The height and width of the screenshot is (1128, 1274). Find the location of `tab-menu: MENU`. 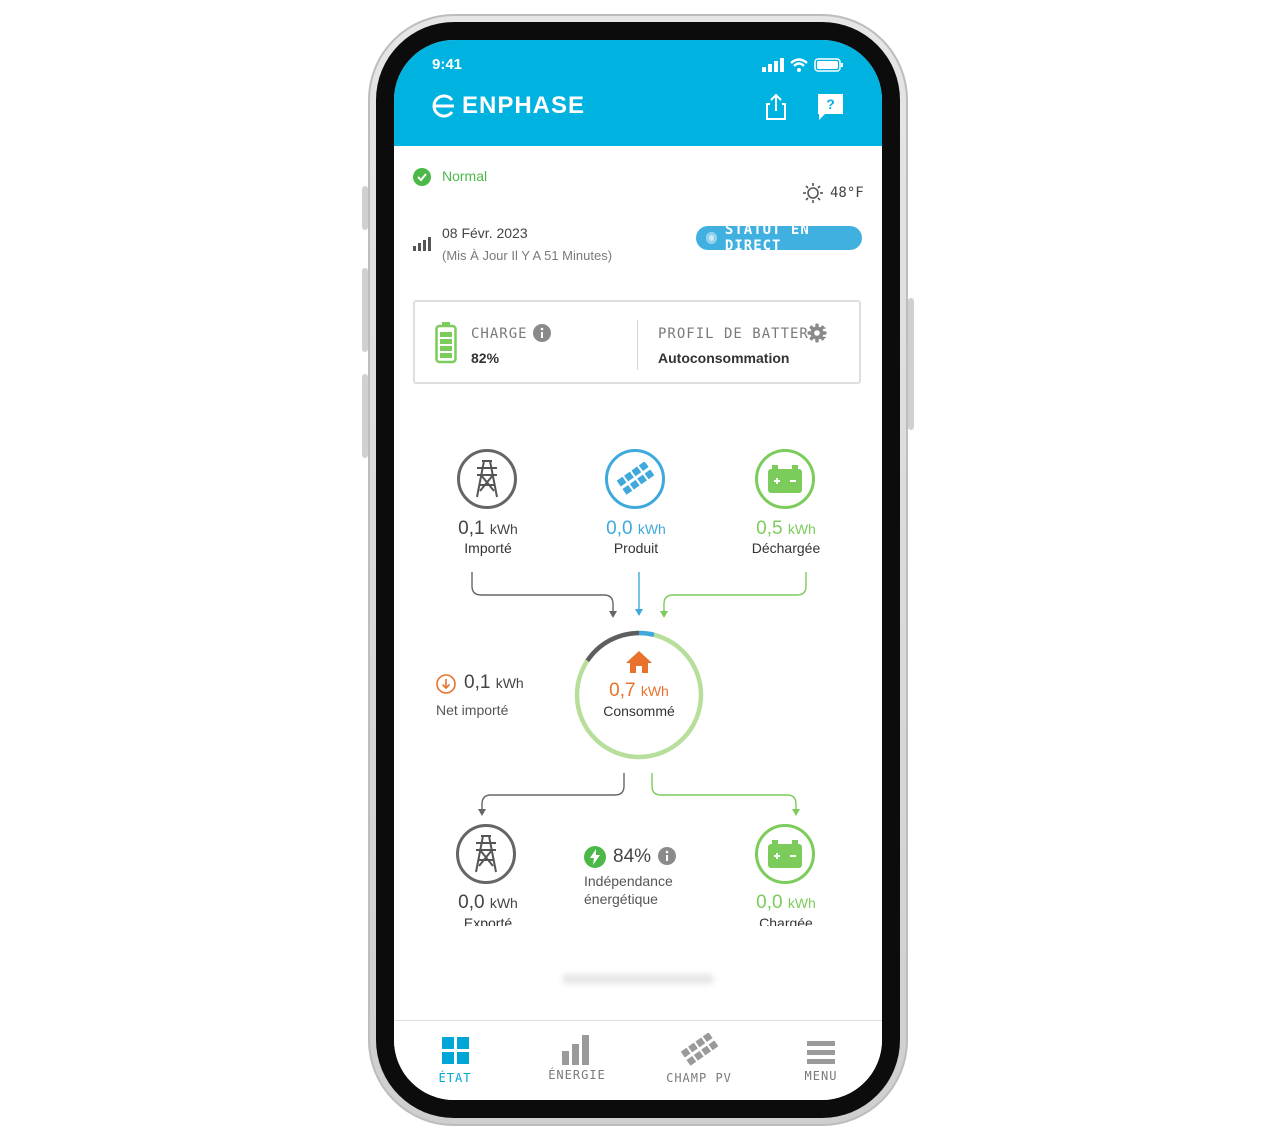

tab-menu: MENU is located at coordinates (821, 1060).